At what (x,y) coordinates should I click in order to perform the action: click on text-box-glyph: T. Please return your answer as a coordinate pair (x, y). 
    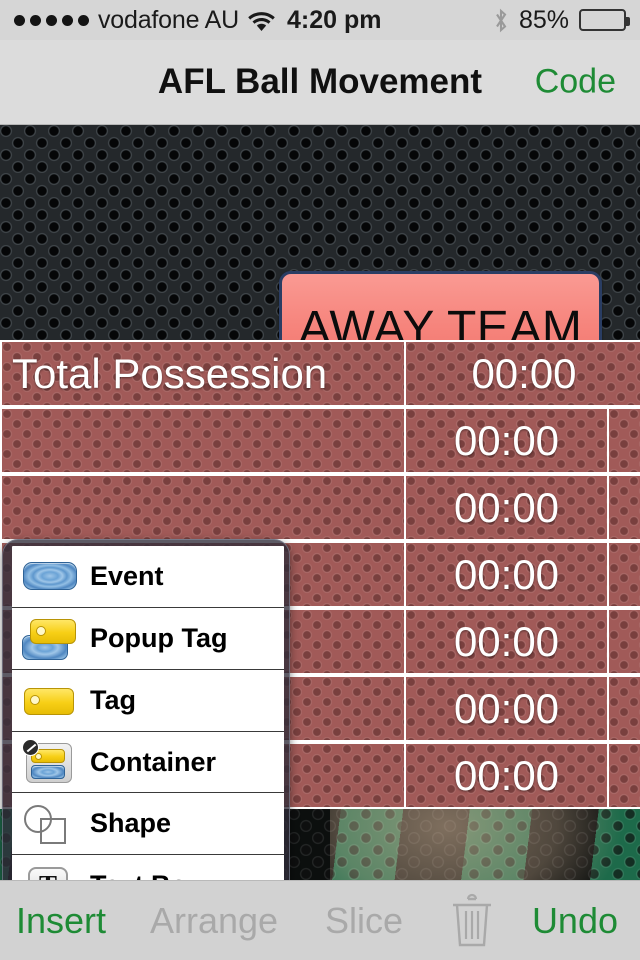
    Looking at the image, I should click on (48, 873).